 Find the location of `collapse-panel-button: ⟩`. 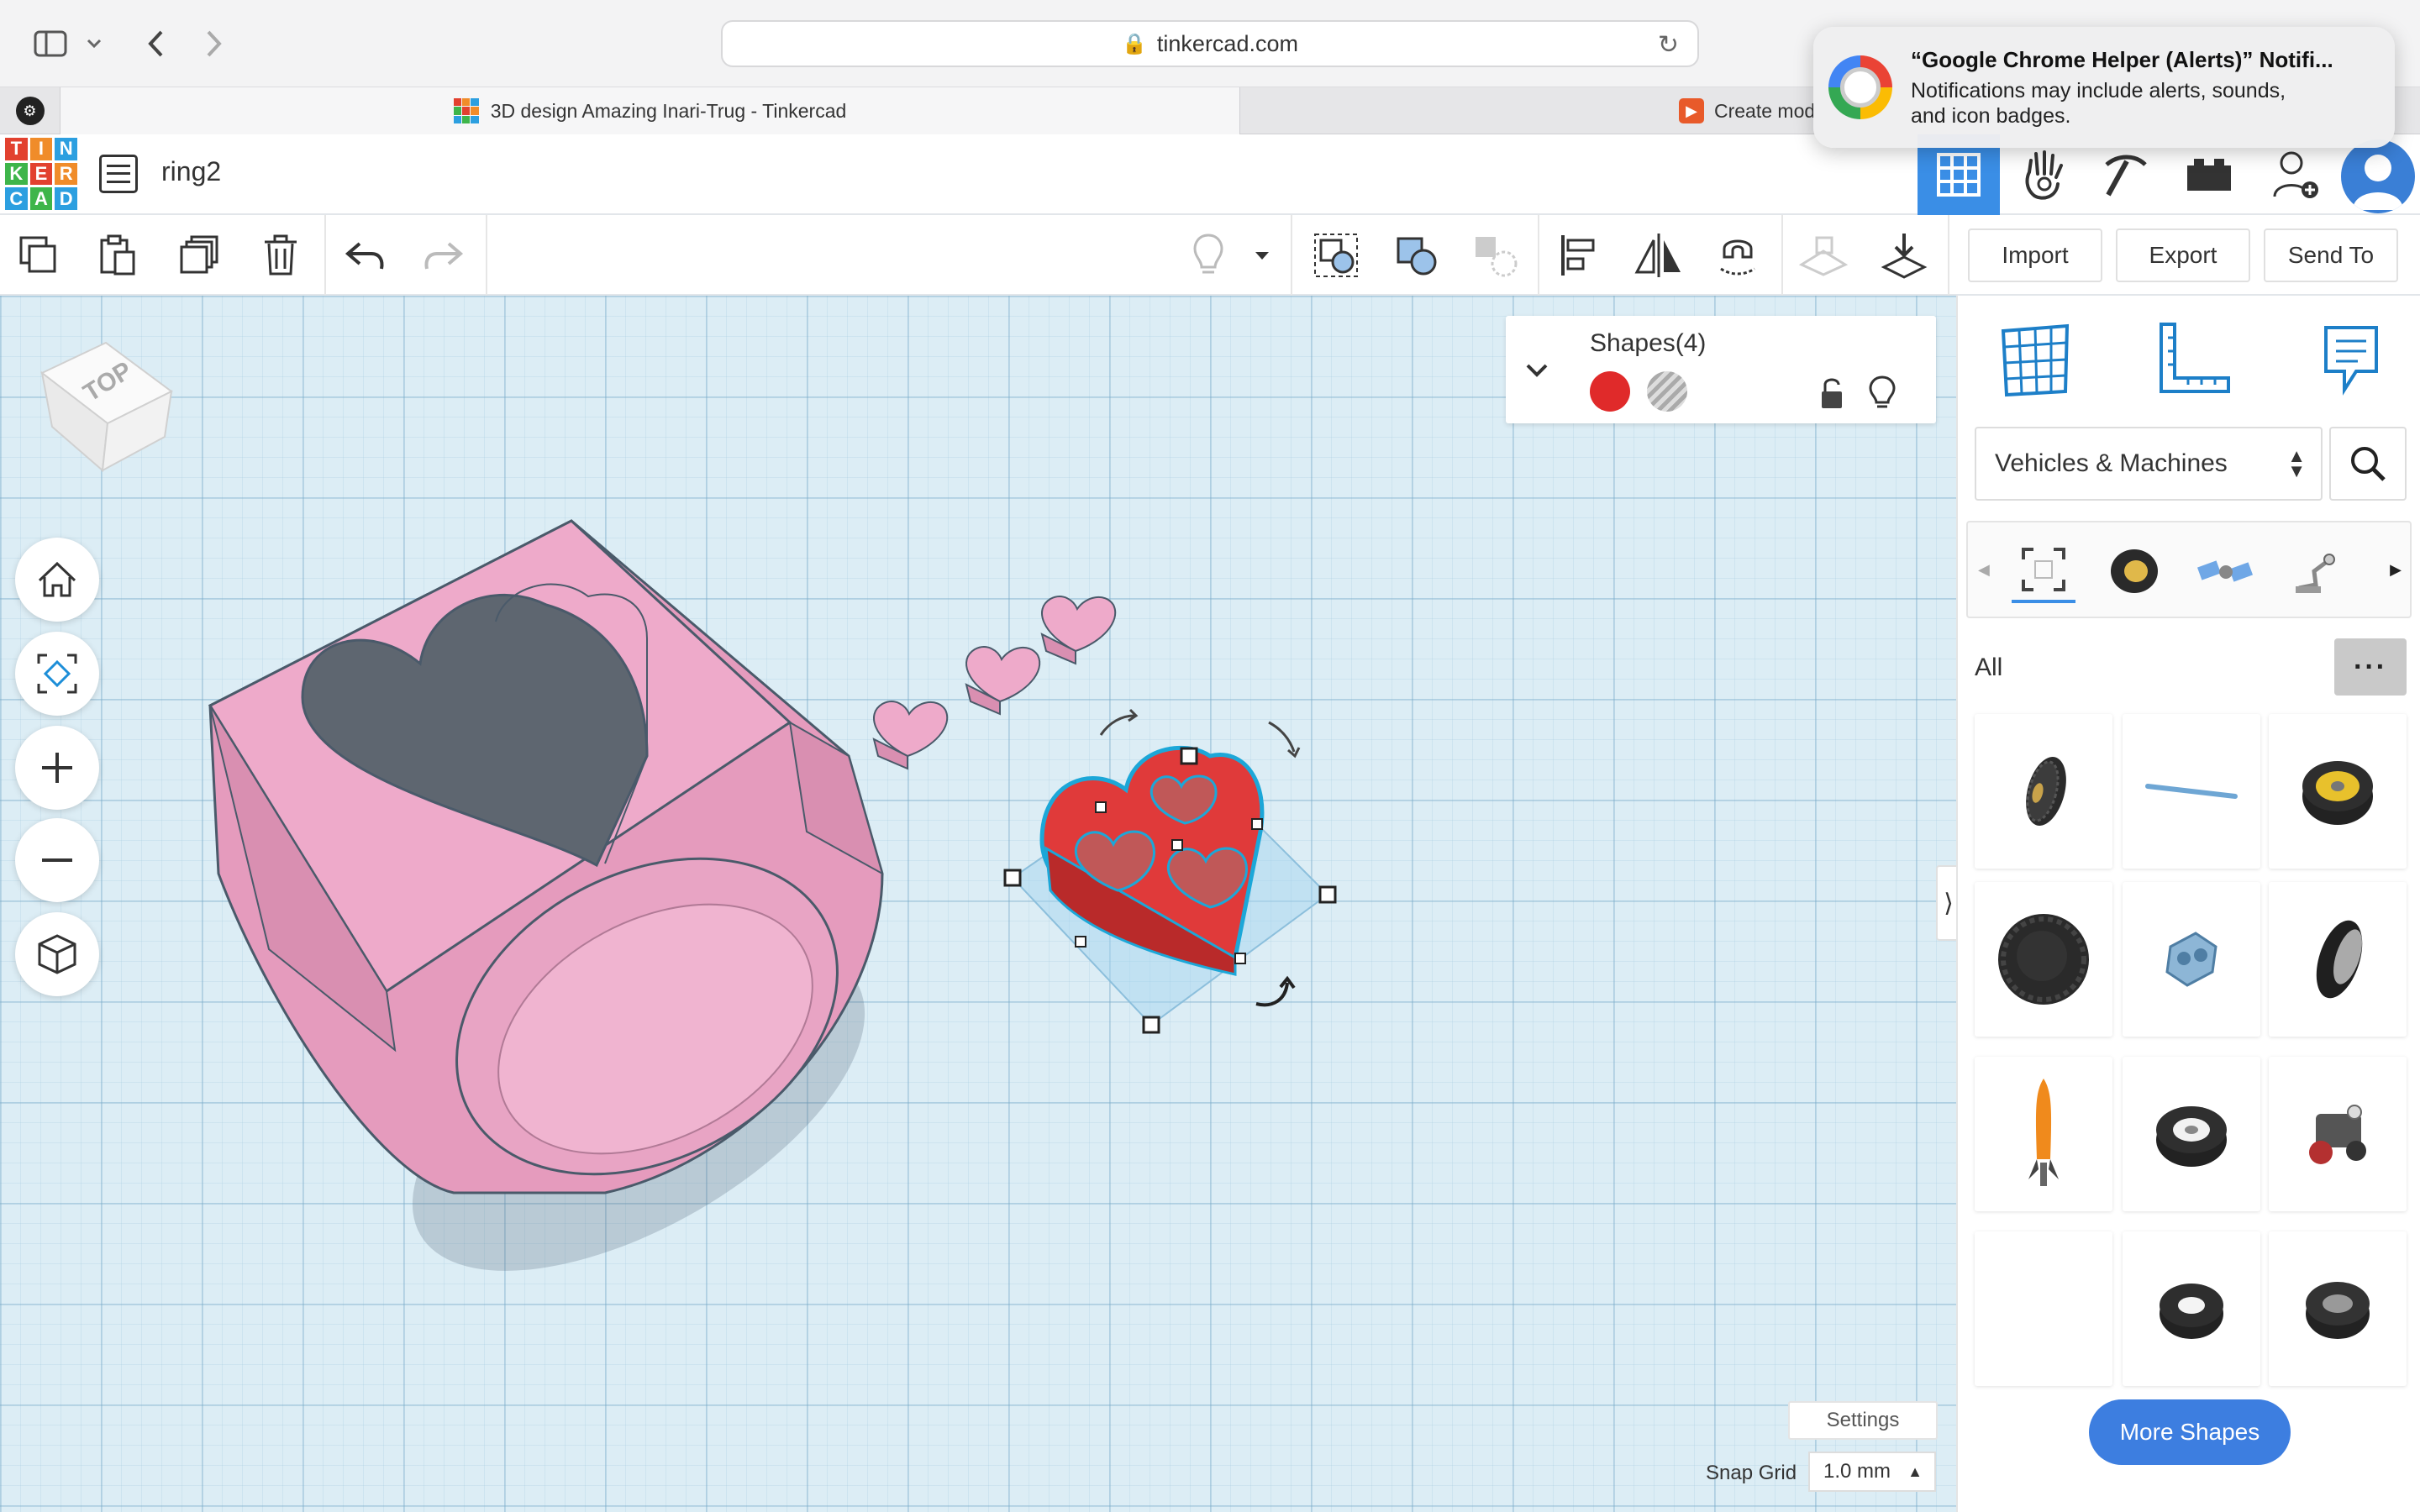

collapse-panel-button: ⟩ is located at coordinates (1946, 903).